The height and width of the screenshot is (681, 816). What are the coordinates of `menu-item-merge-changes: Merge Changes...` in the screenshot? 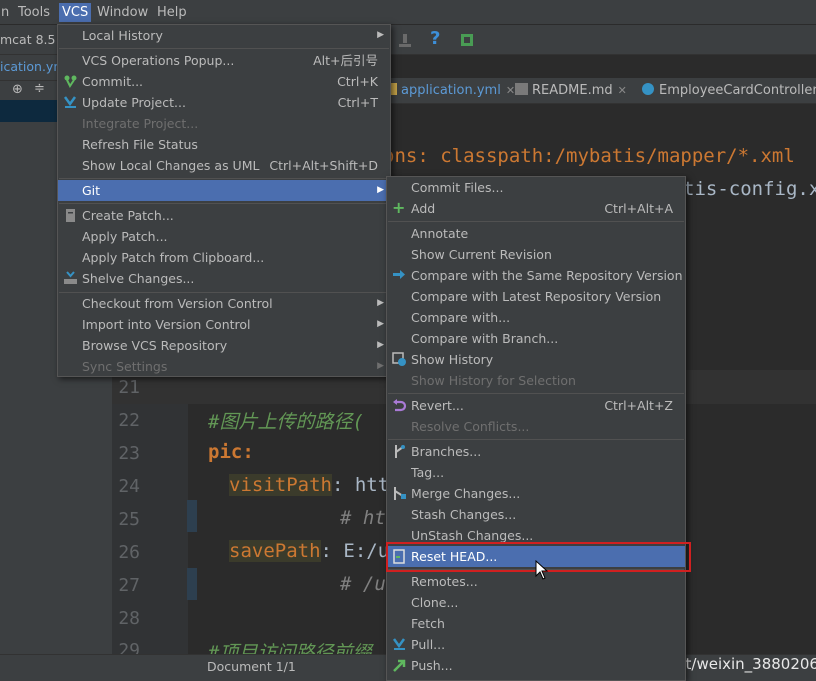 It's located at (536, 493).